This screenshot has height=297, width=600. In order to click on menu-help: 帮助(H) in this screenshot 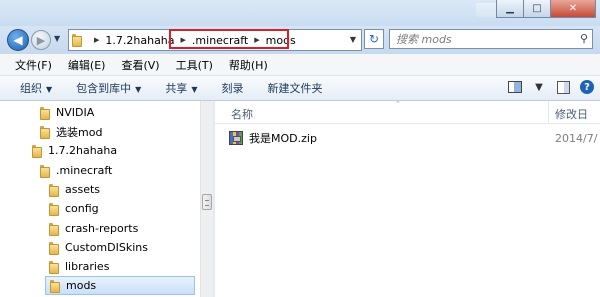, I will do `click(248, 65)`.